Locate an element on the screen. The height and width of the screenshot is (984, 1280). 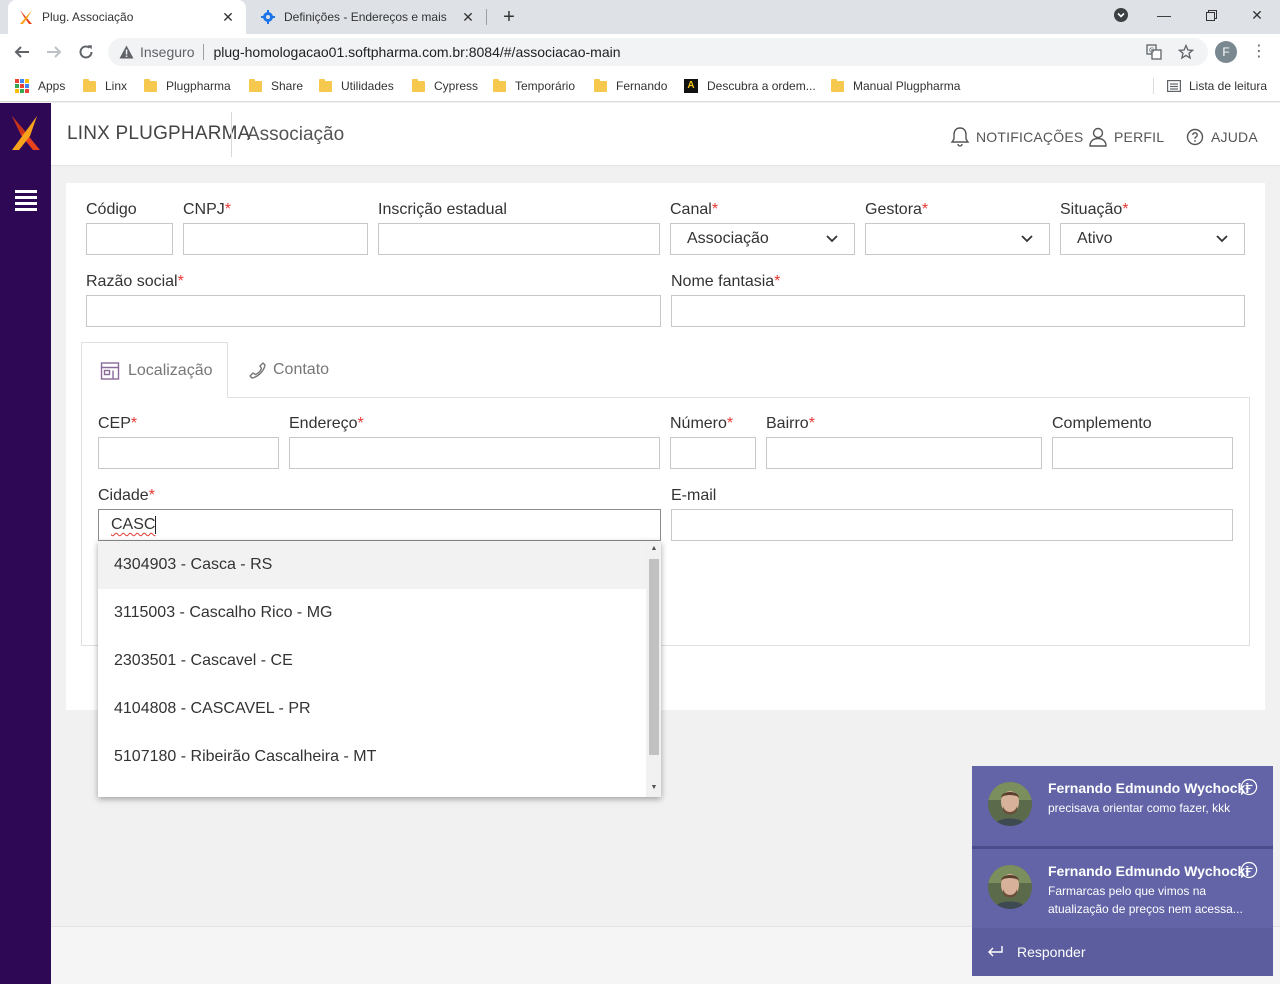
endereco-input is located at coordinates (474, 453).